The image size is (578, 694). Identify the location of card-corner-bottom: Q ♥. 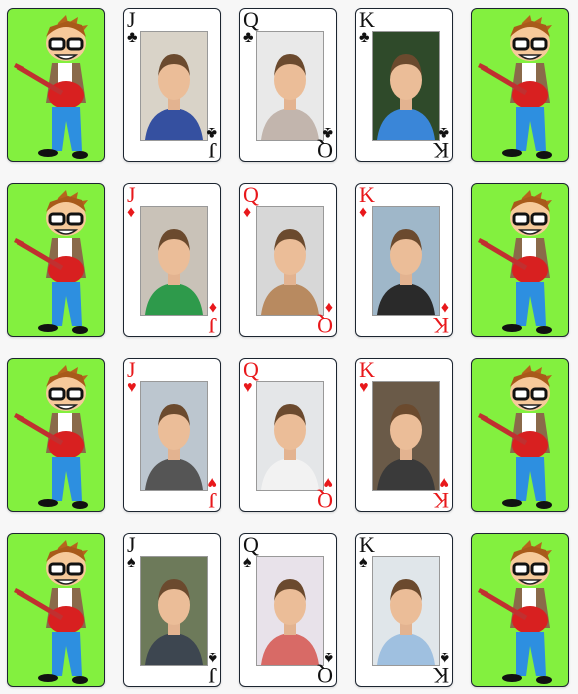
(325, 489).